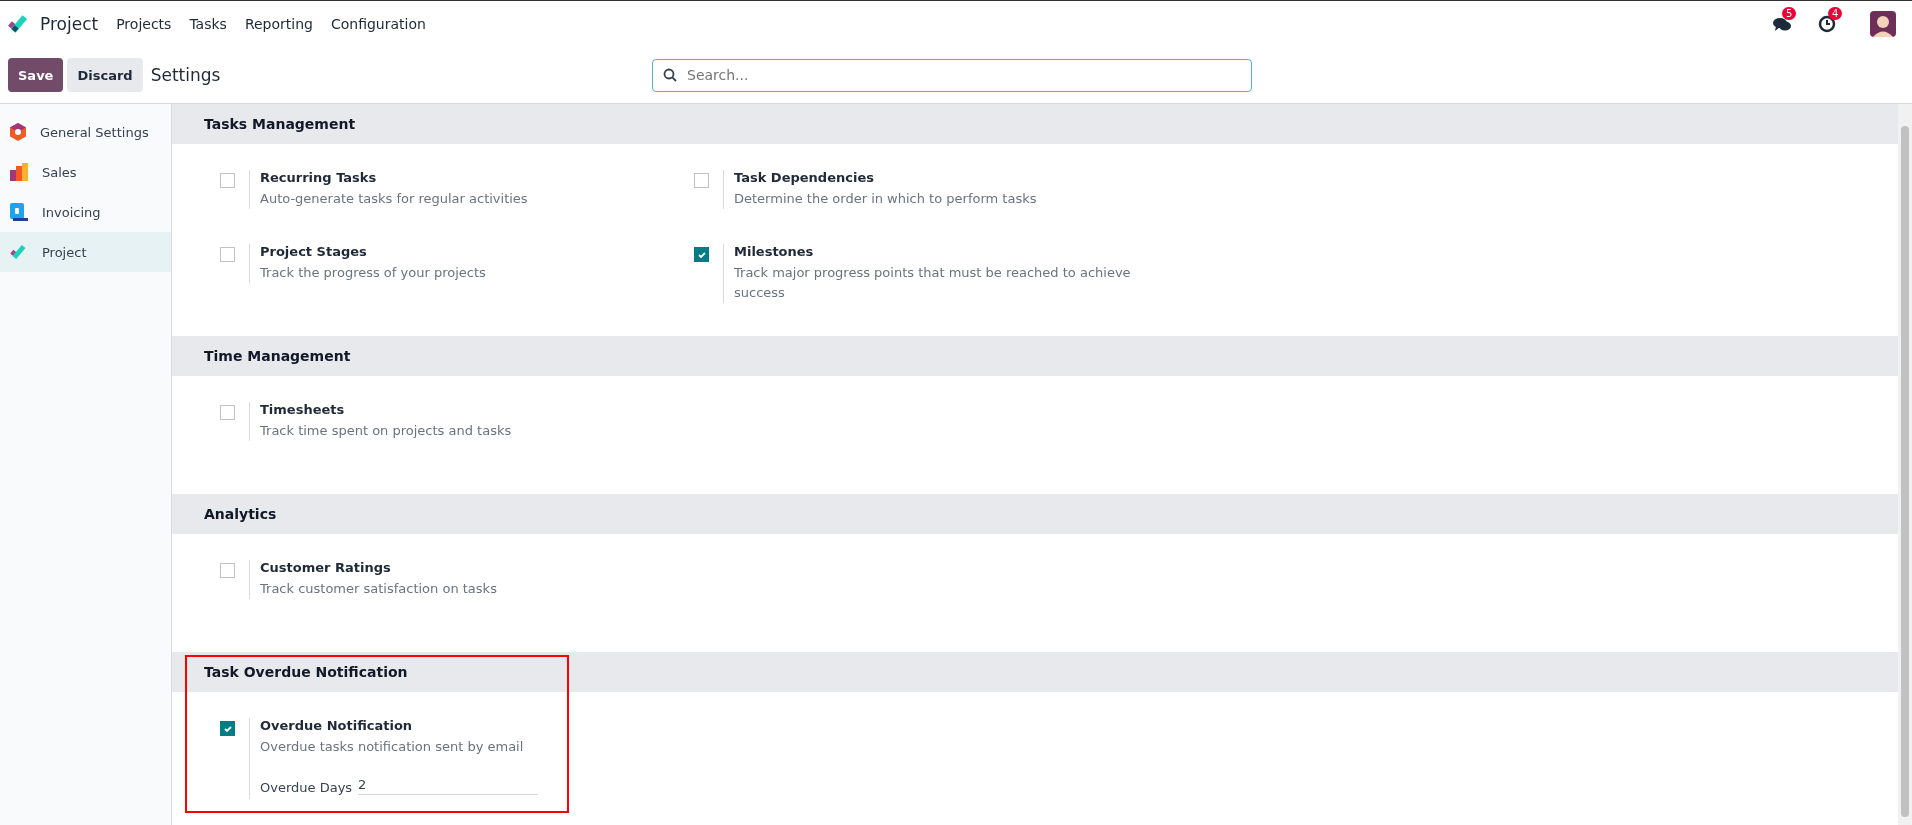  Describe the element at coordinates (670, 75) in the screenshot. I see `search-icon` at that location.